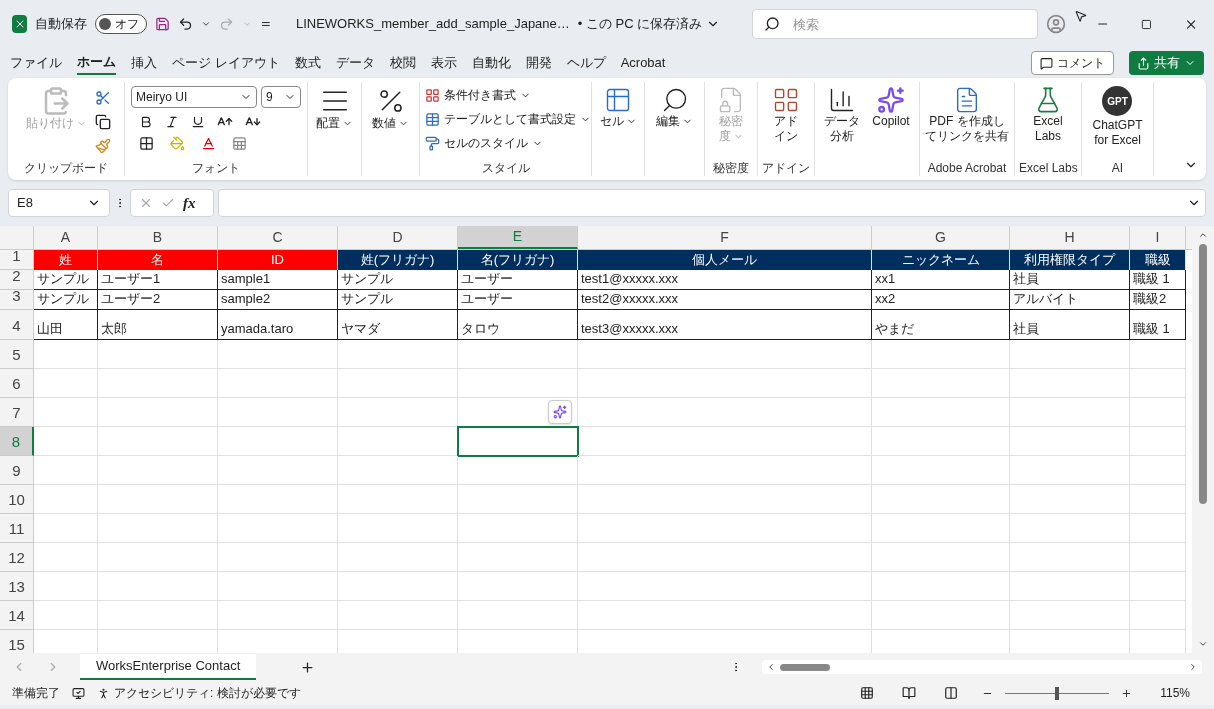  I want to click on borders-icon, so click(146, 143).